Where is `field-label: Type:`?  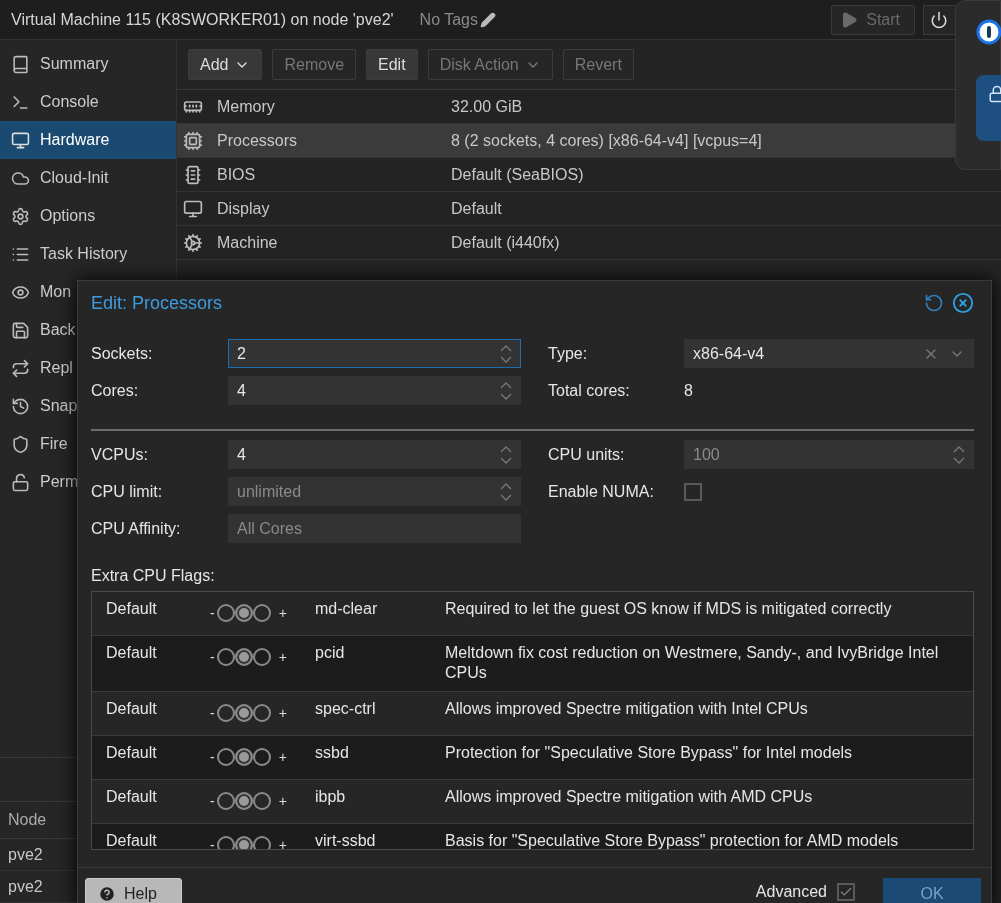
field-label: Type: is located at coordinates (568, 353).